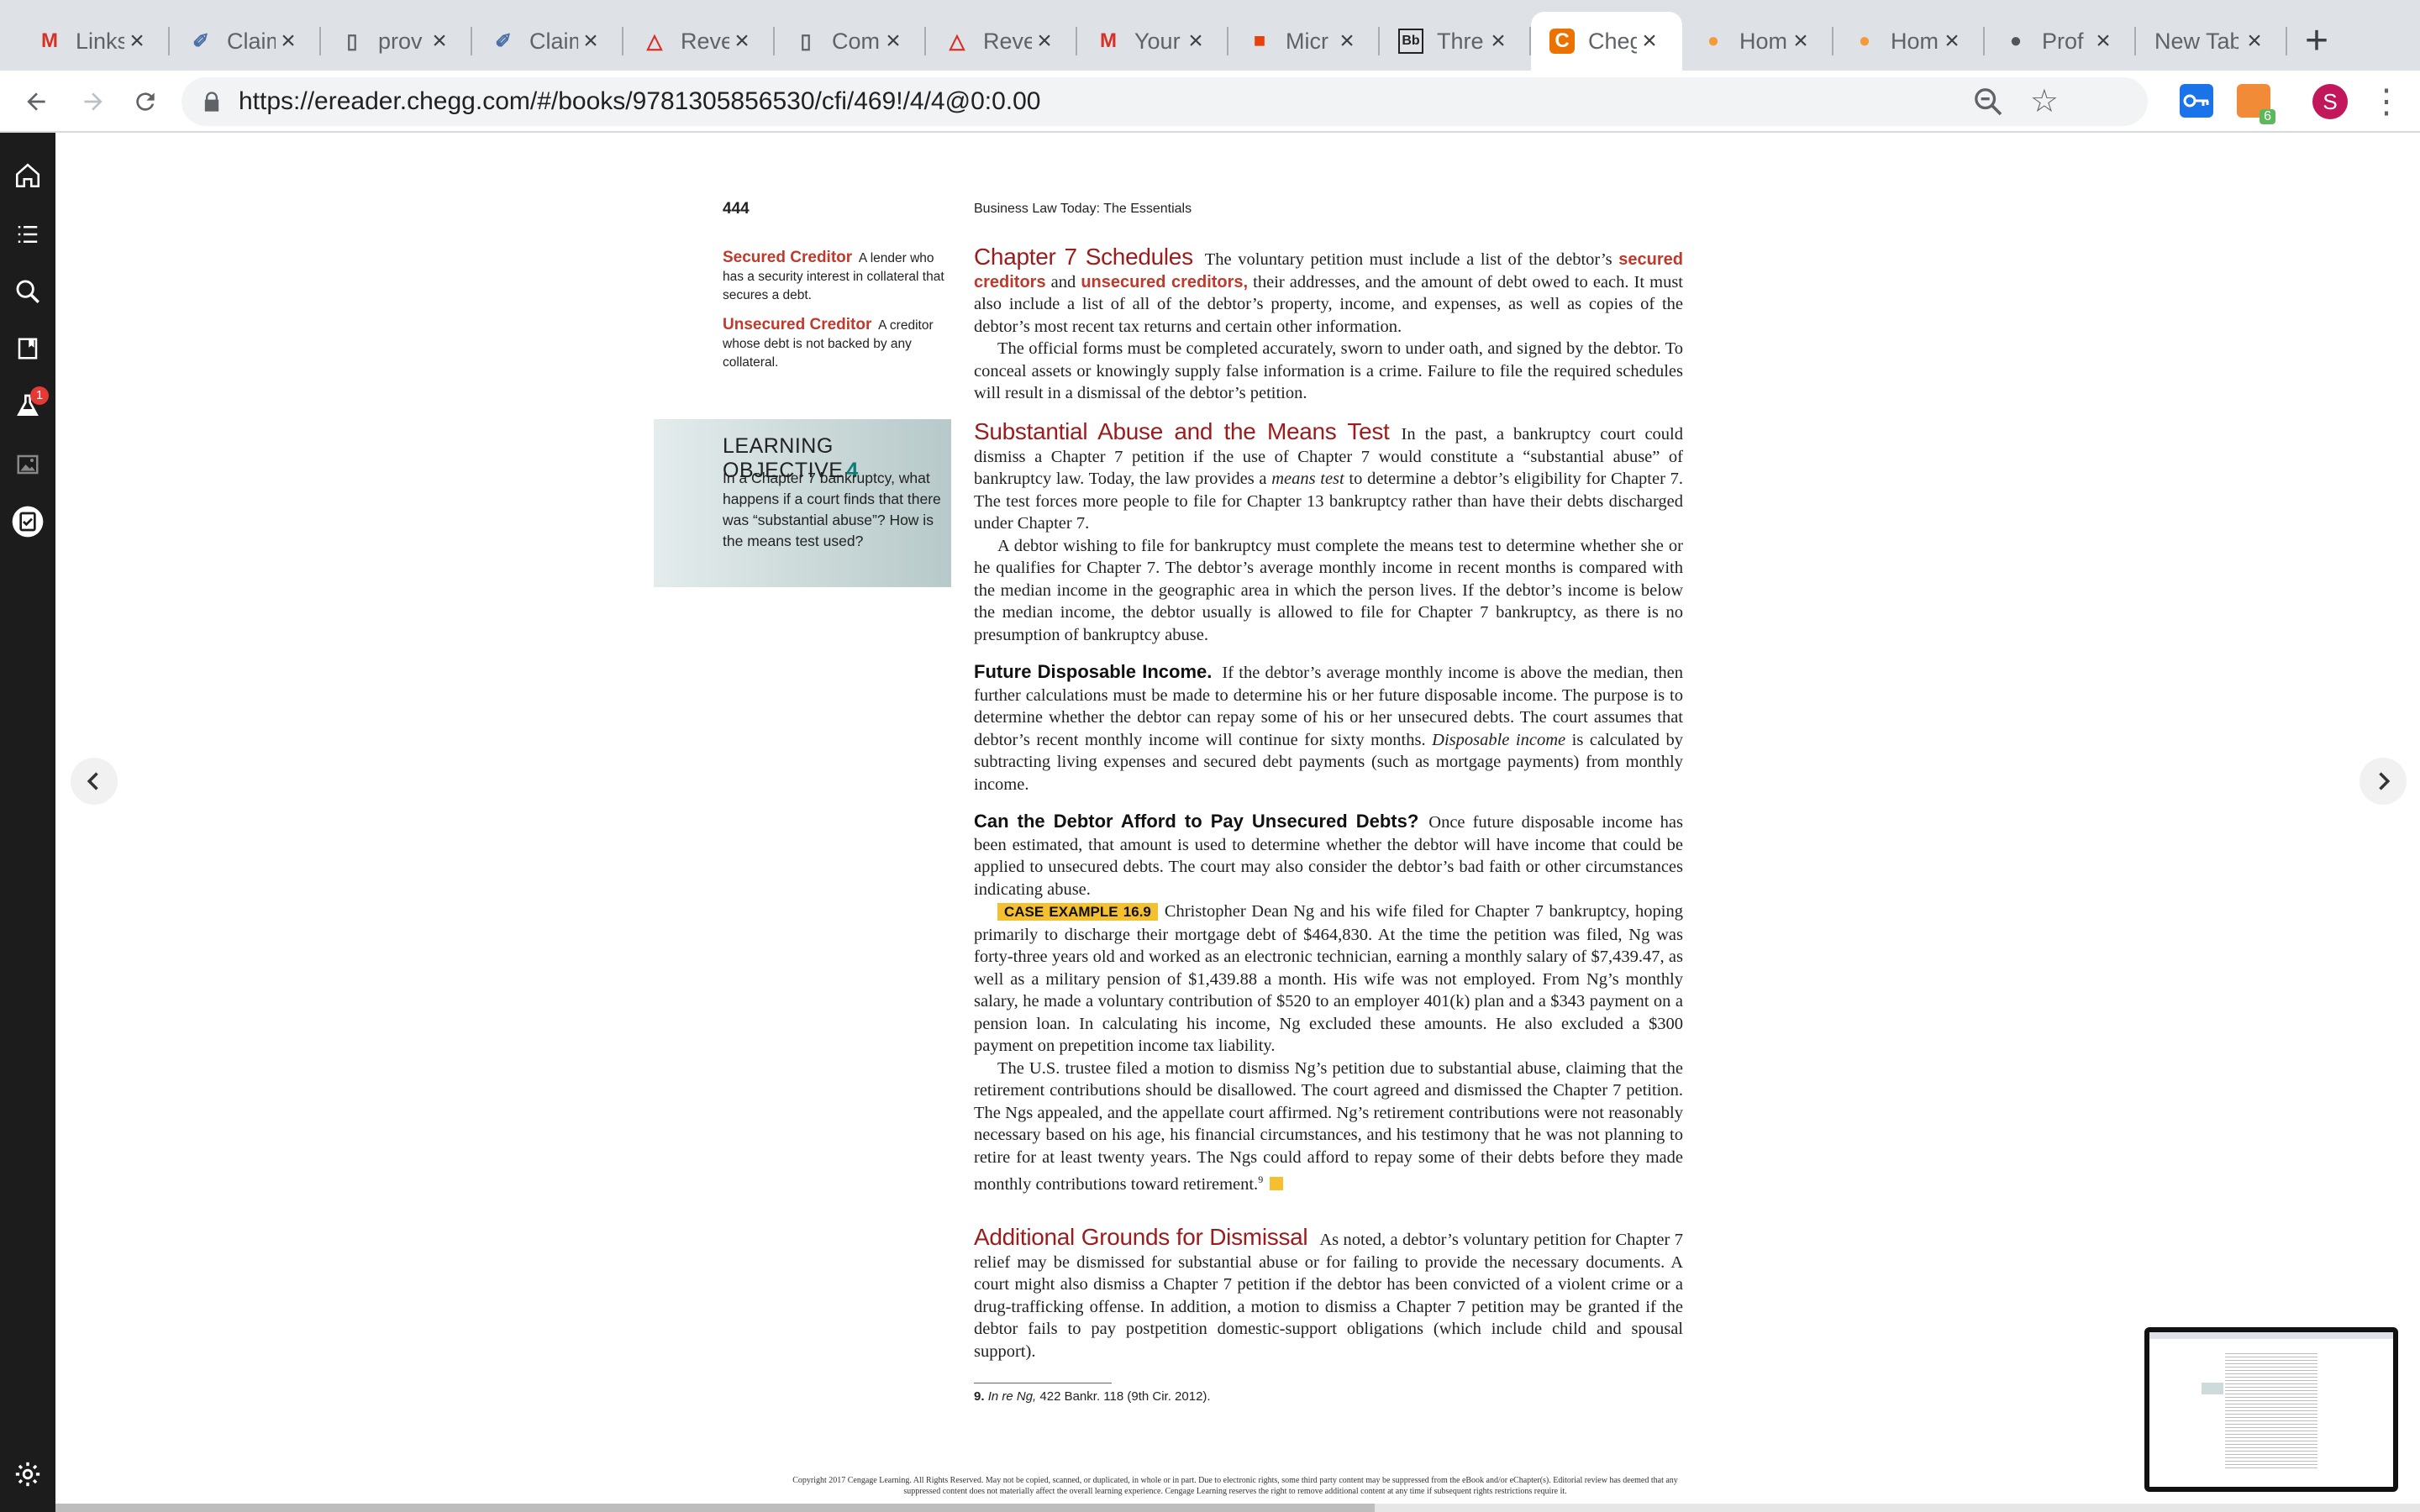 This screenshot has height=1512, width=2420. Describe the element at coordinates (94, 101) in the screenshot. I see `forward-button` at that location.